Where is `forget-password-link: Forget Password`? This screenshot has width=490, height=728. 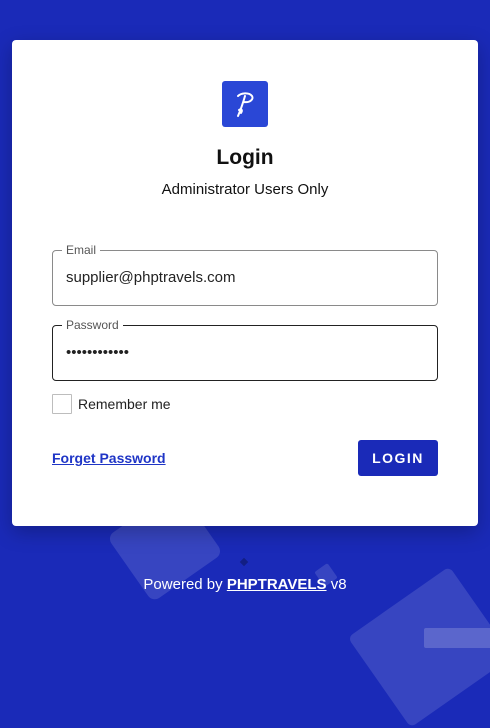 forget-password-link: Forget Password is located at coordinates (109, 458).